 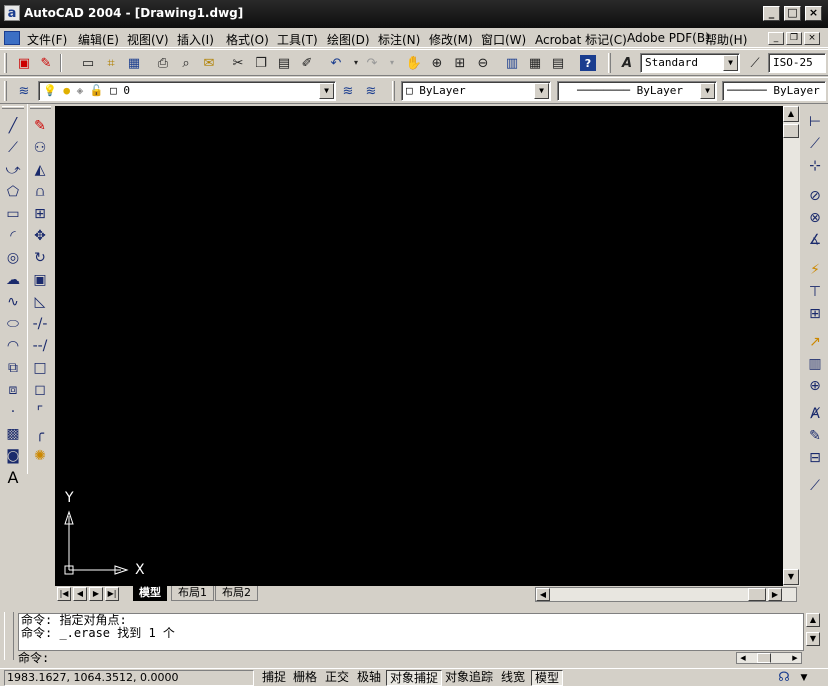 I want to click on dim-text-edit-icon: ✎, so click(x=815, y=436).